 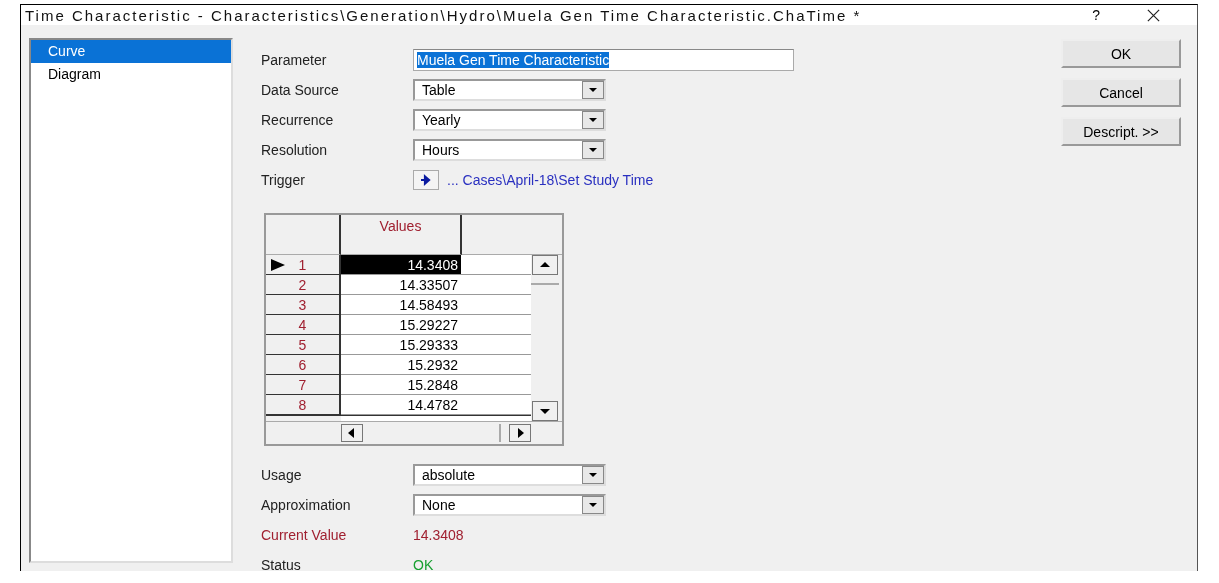 What do you see at coordinates (1153, 15) in the screenshot?
I see `close-icon` at bounding box center [1153, 15].